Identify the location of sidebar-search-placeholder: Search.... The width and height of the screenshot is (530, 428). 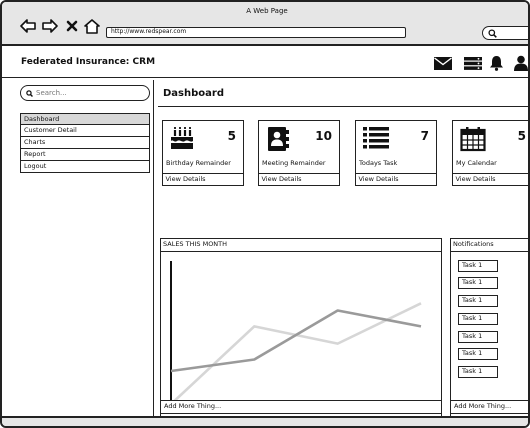
(51, 92).